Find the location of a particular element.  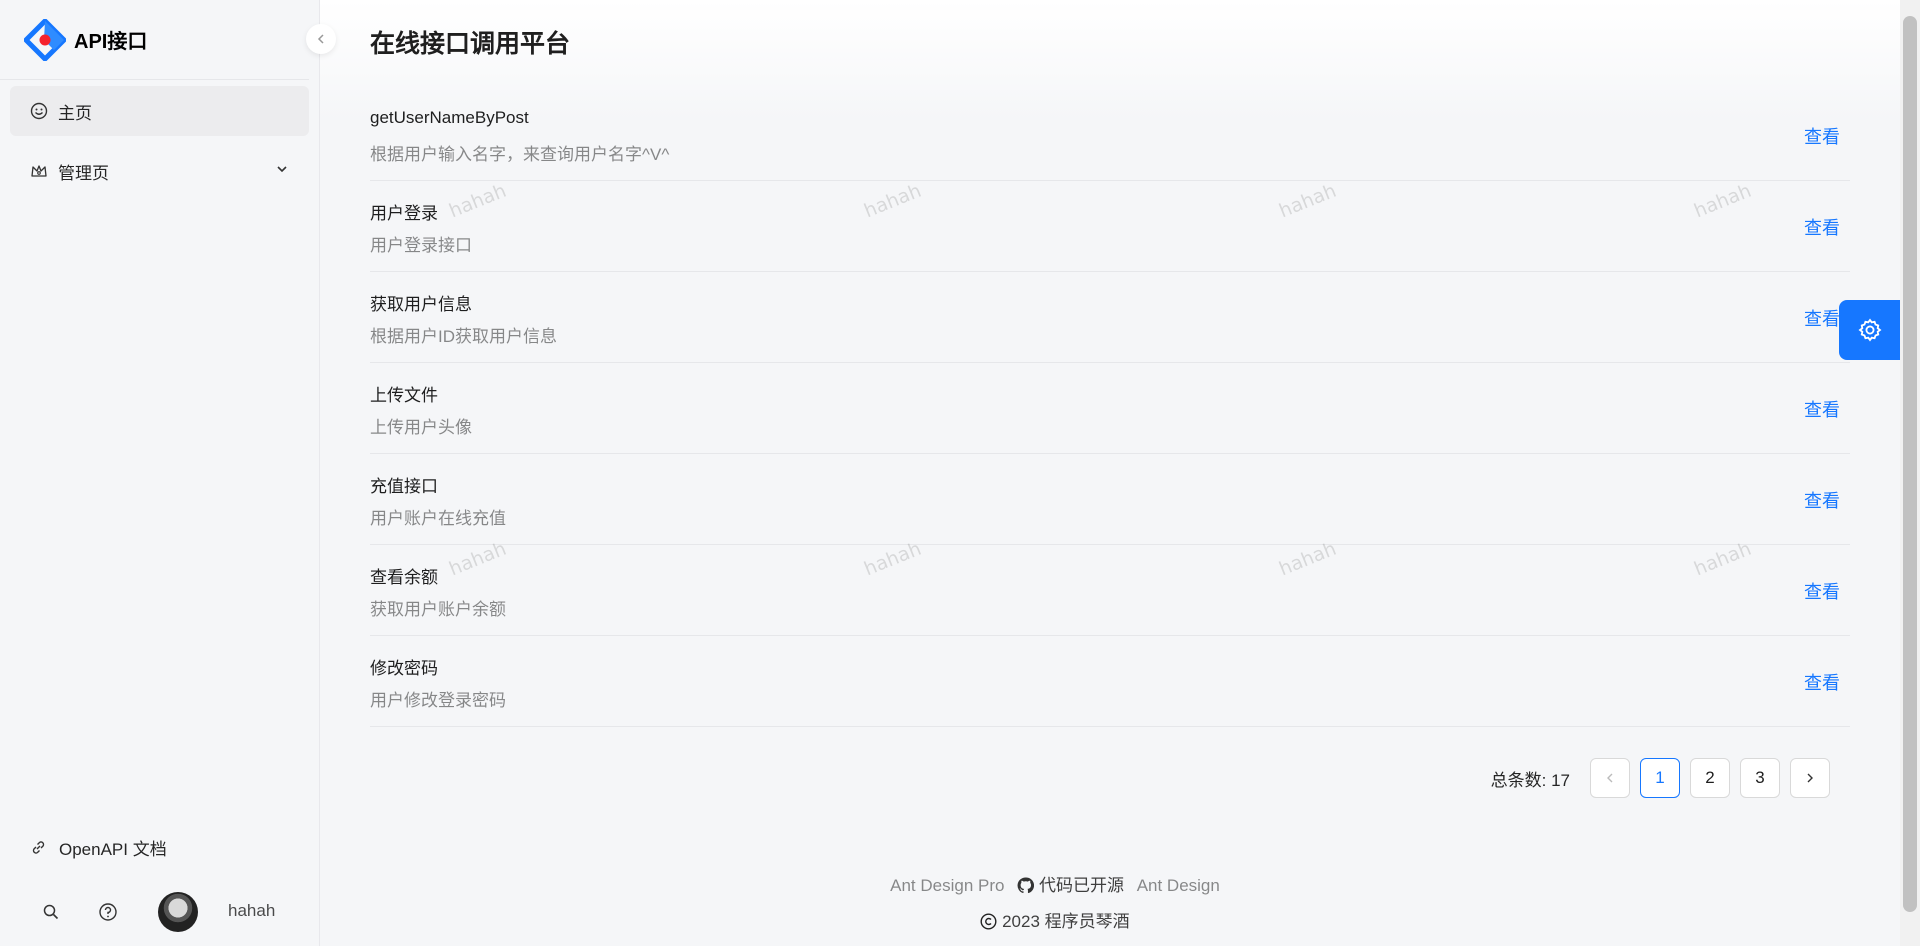

list-item: 查看余额 获取用户账户余额 查看 is located at coordinates (1110, 590).